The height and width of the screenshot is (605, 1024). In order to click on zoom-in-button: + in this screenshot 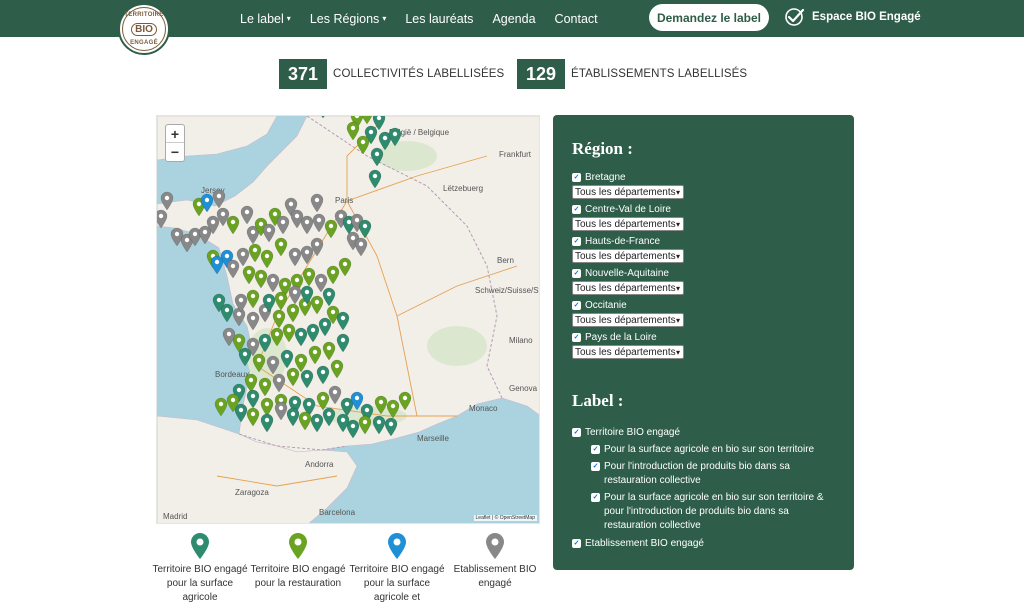, I will do `click(175, 134)`.